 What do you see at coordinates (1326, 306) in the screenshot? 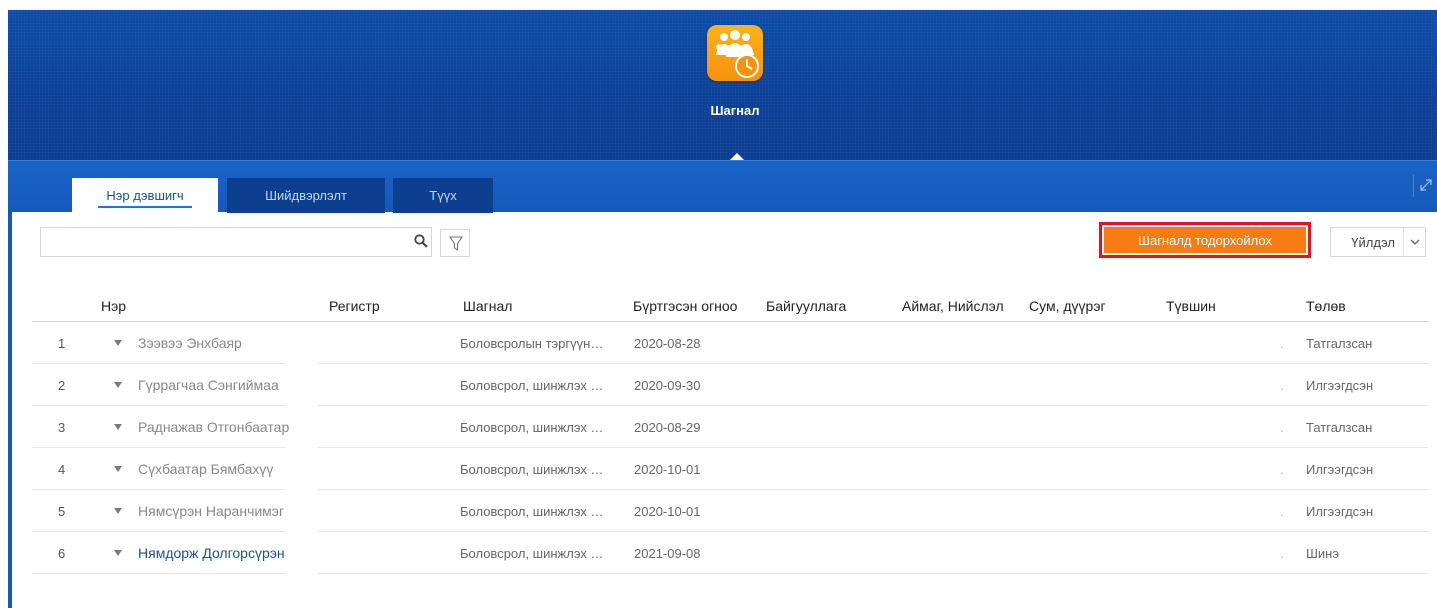
I see `column-header-status: Төлөв` at bounding box center [1326, 306].